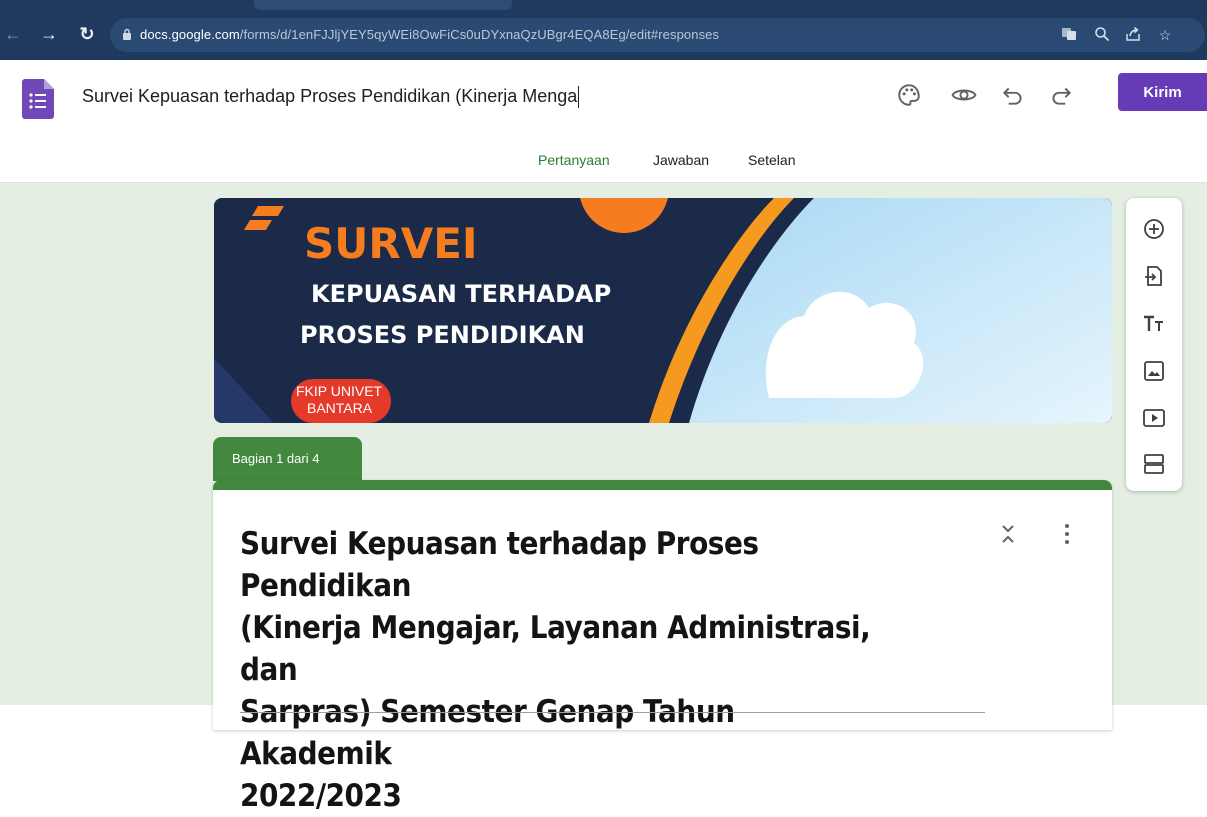 Image resolution: width=1207 pixels, height=817 pixels. What do you see at coordinates (442, 335) in the screenshot?
I see `banner-line2: PROSES PENDIDIKAN` at bounding box center [442, 335].